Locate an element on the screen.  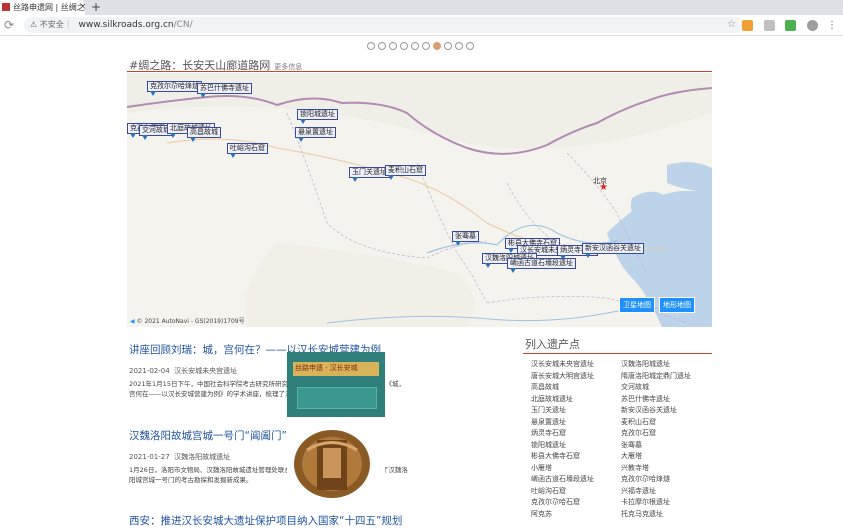
security-label: 不安全 is located at coordinates (51, 24).